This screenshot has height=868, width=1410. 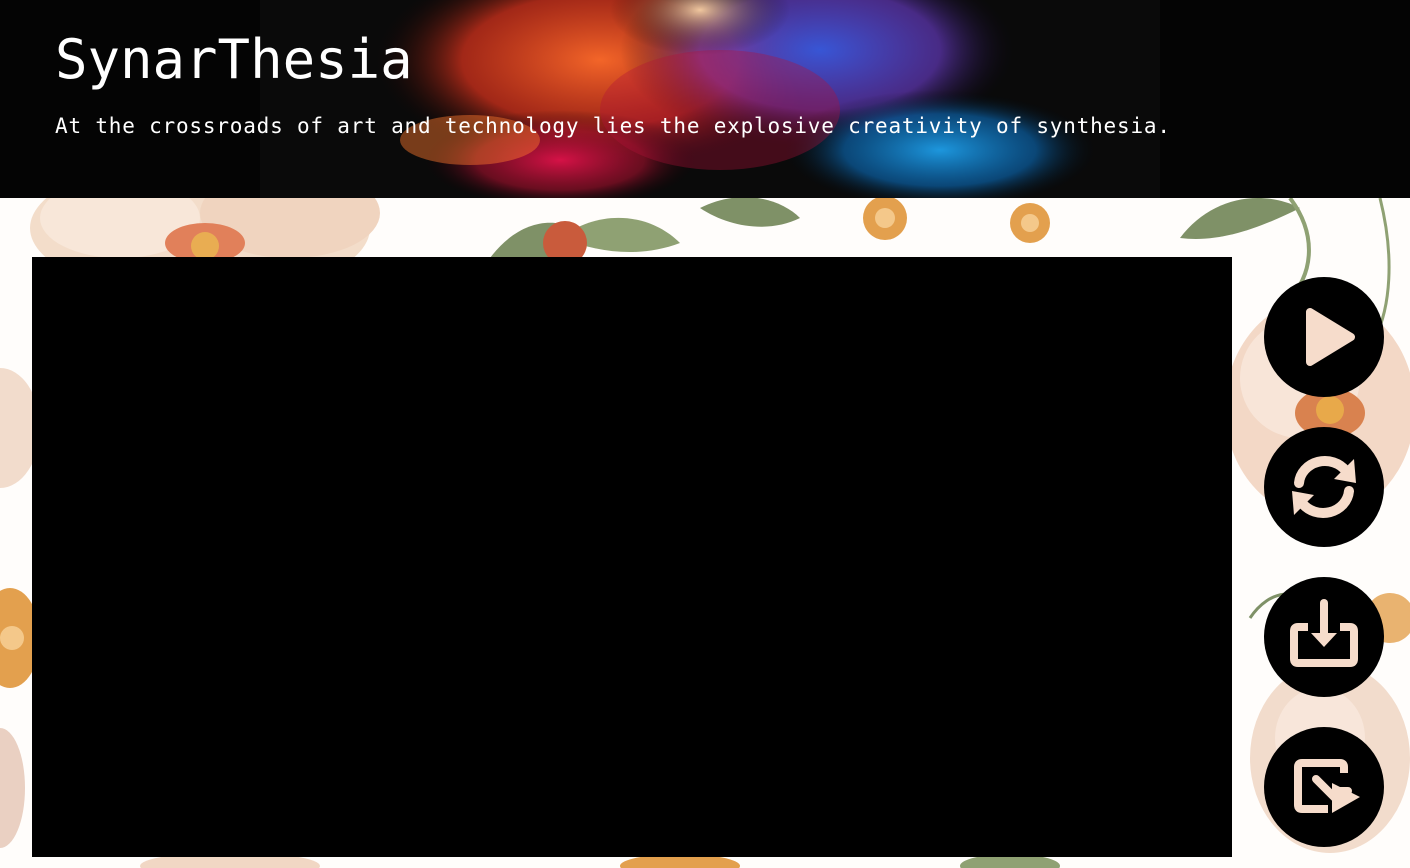 I want to click on download-button, so click(x=1324, y=637).